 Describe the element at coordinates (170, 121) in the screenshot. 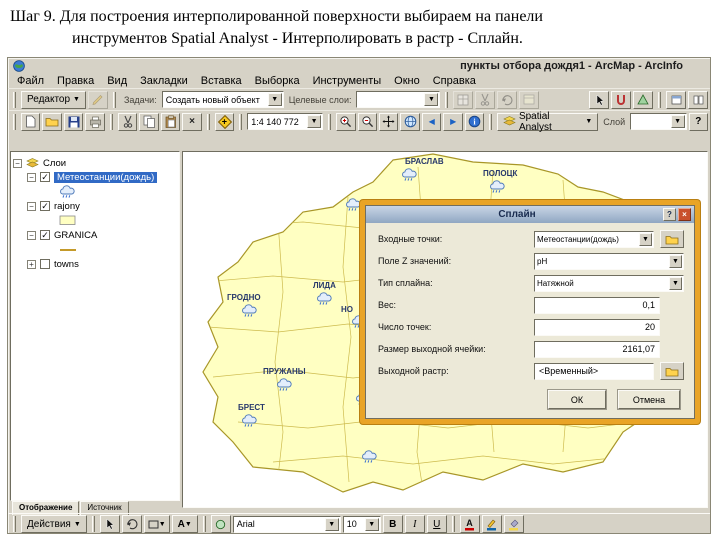

I see `paste-button` at that location.